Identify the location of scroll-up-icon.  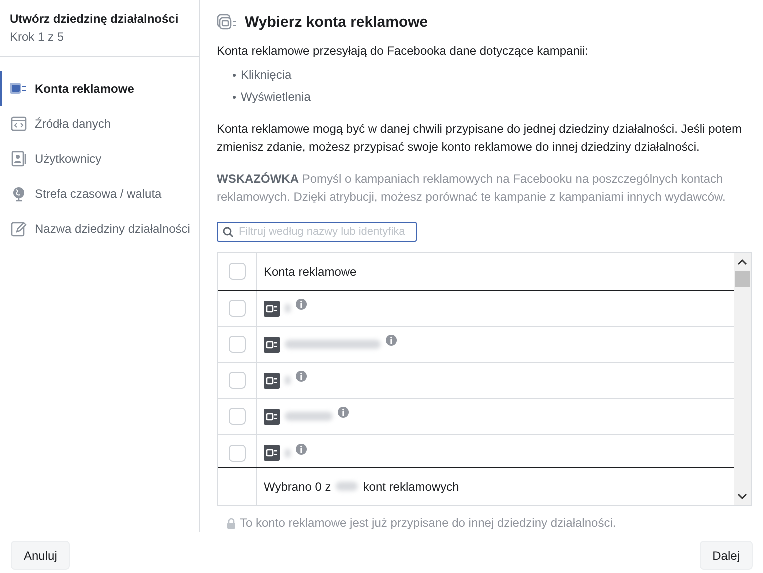
(742, 262).